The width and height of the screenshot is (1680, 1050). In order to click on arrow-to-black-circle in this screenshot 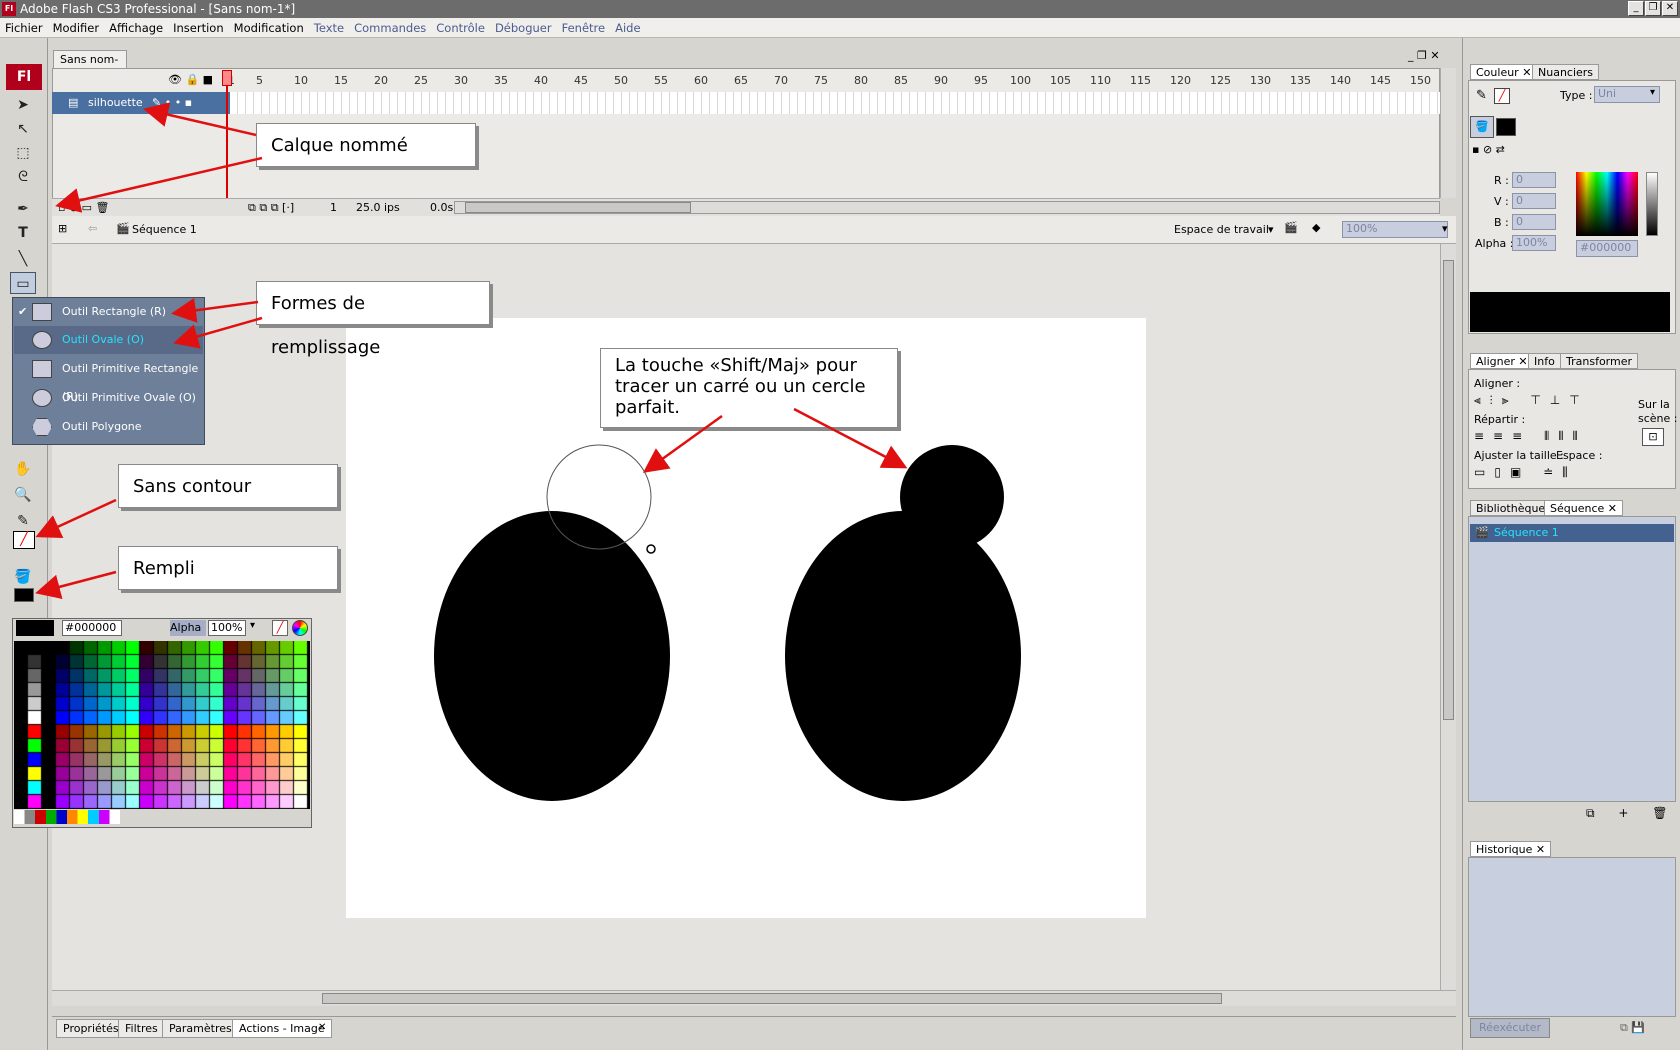, I will do `click(850, 438)`.